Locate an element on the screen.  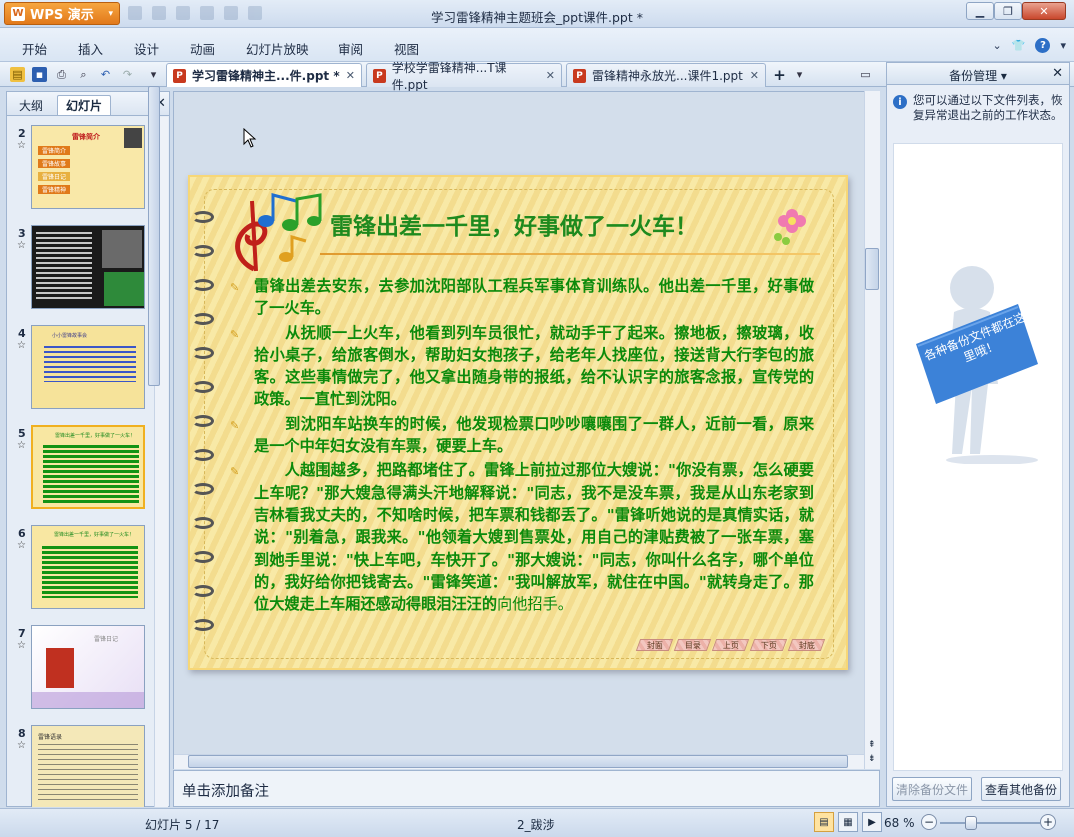
task-pane-icon: ▭ is located at coordinates (865, 74).